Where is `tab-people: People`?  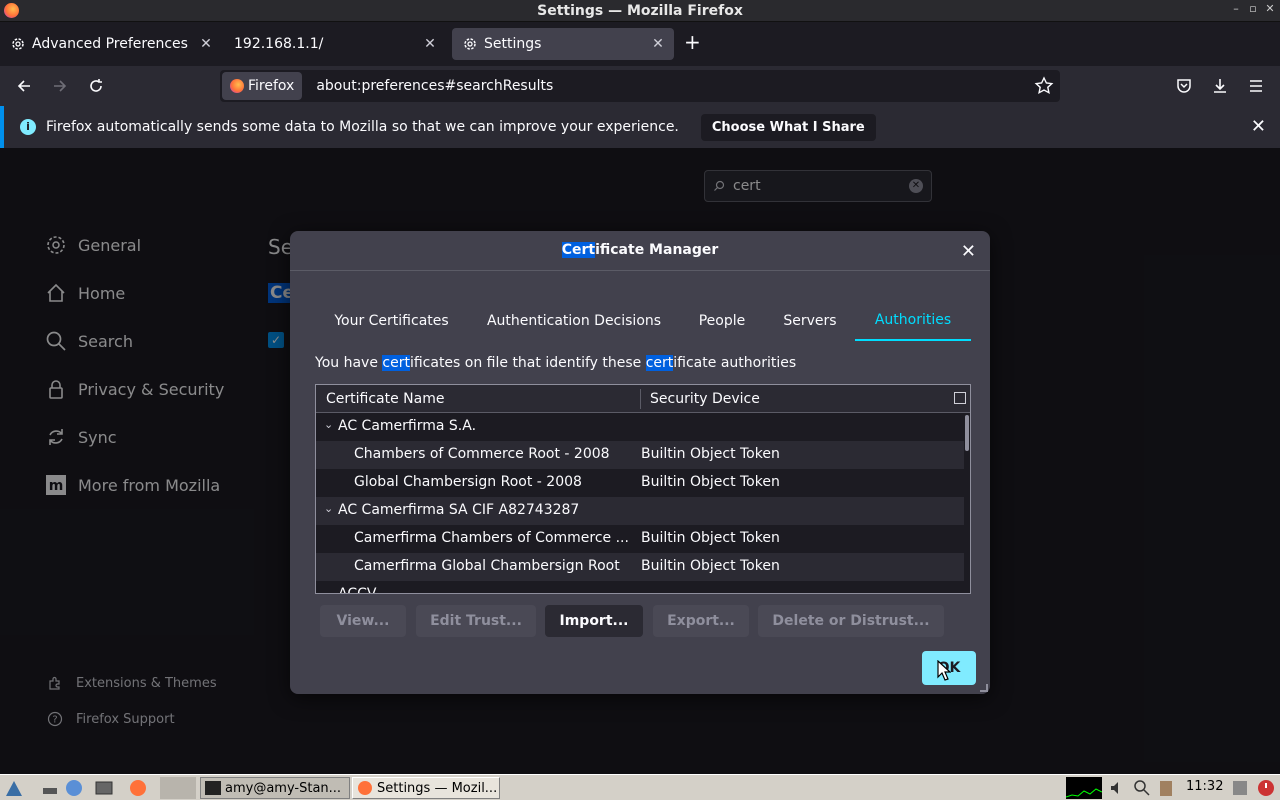 tab-people: People is located at coordinates (722, 321).